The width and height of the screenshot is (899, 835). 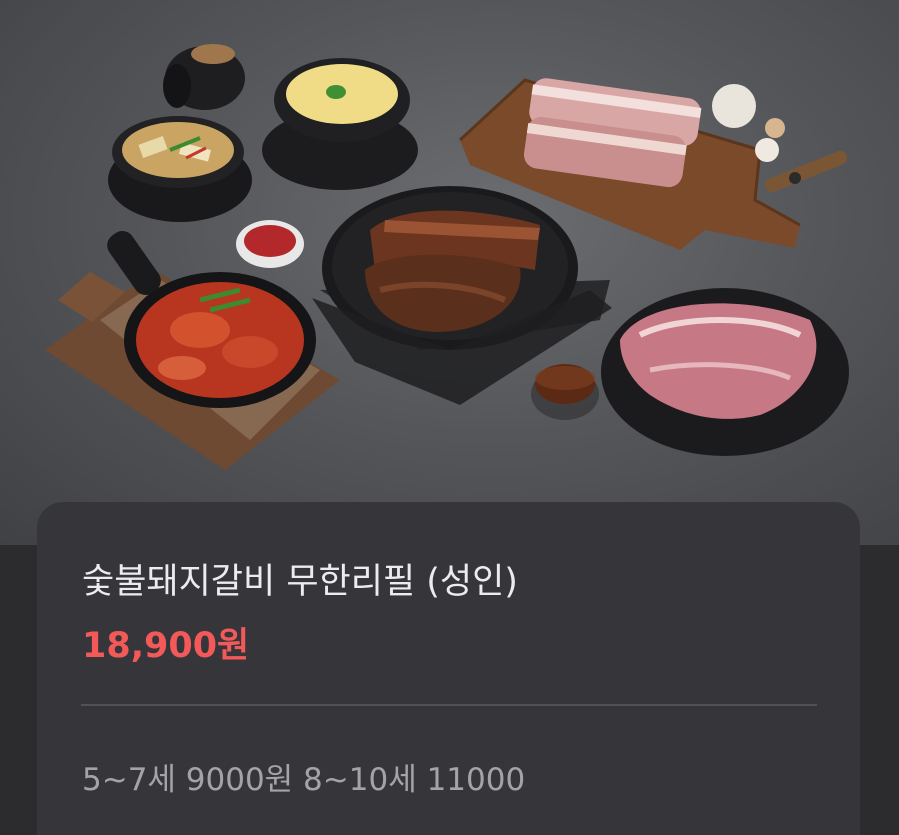 I want to click on pork-neck-slate, so click(x=725, y=372).